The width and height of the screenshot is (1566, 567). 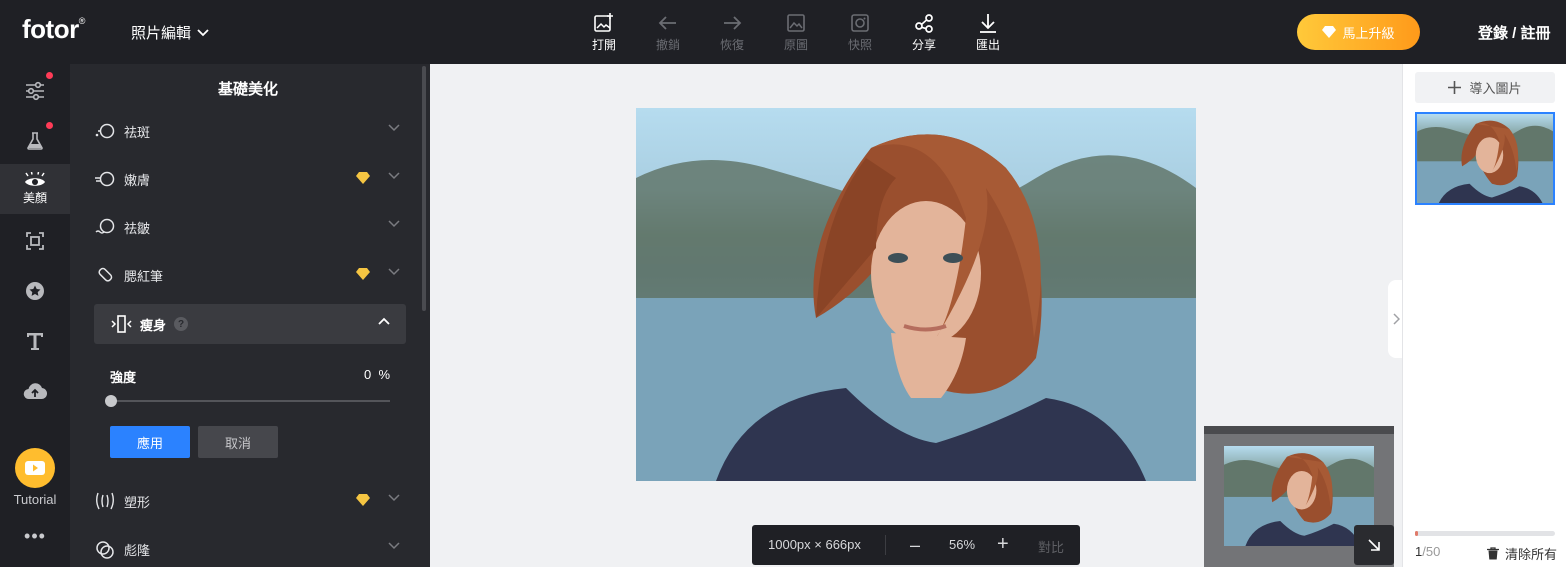 I want to click on panel-item-label: 腮紅筆, so click(x=144, y=276).